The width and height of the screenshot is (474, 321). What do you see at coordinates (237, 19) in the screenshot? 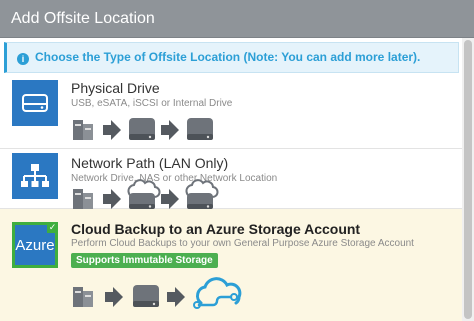
I see `dialog-title: Add Offsite Location` at bounding box center [237, 19].